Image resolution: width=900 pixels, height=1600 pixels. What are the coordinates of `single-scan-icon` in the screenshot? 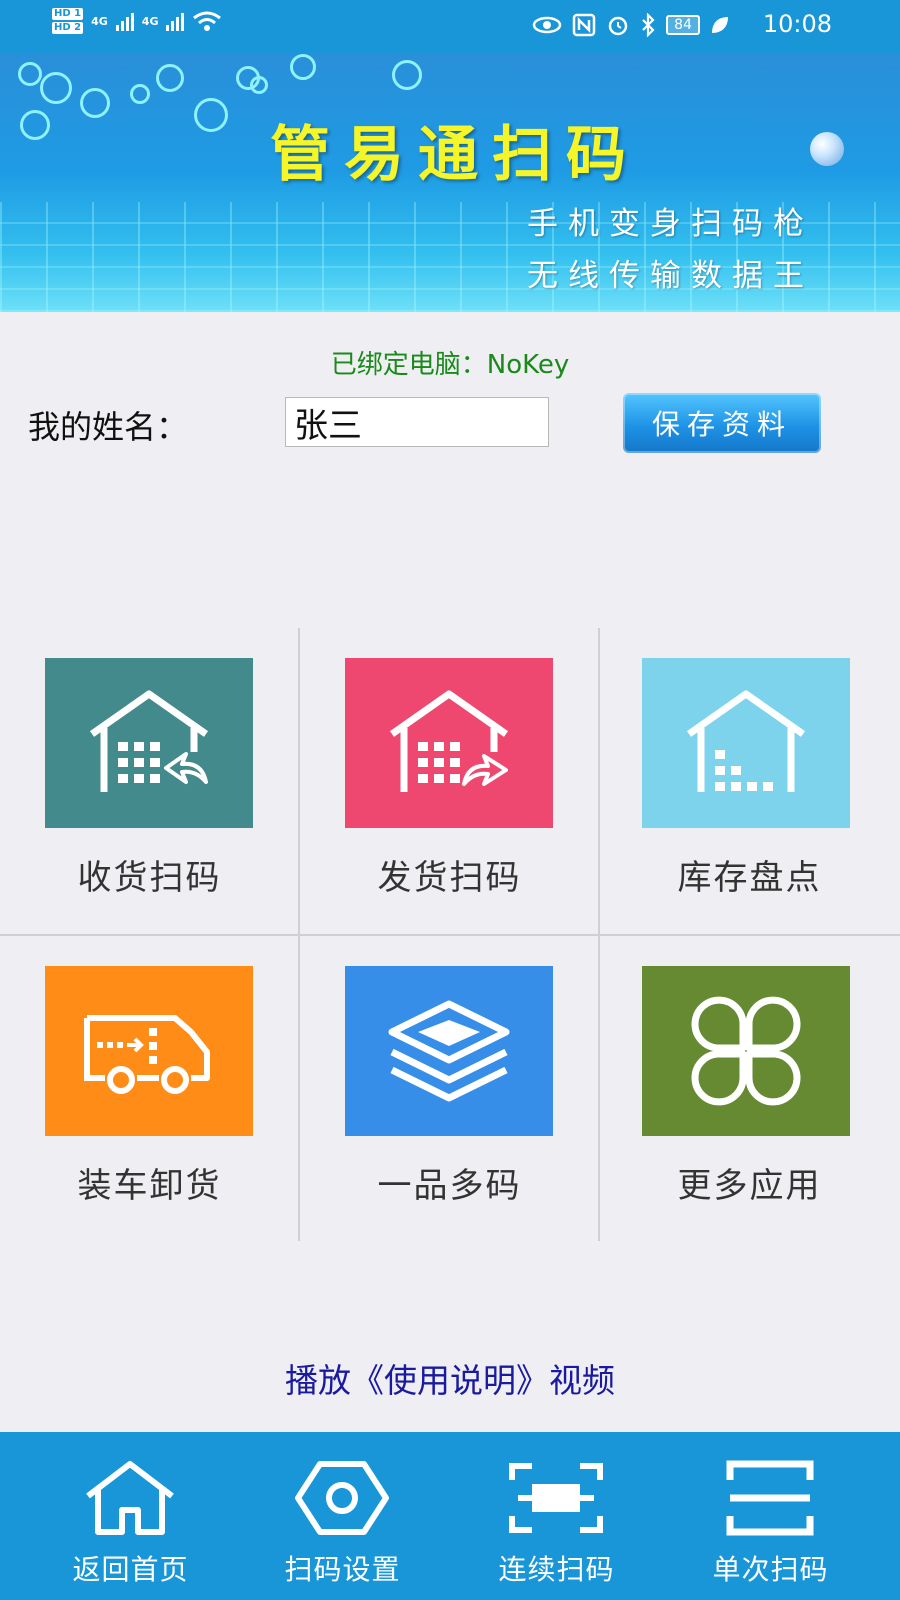 It's located at (770, 1498).